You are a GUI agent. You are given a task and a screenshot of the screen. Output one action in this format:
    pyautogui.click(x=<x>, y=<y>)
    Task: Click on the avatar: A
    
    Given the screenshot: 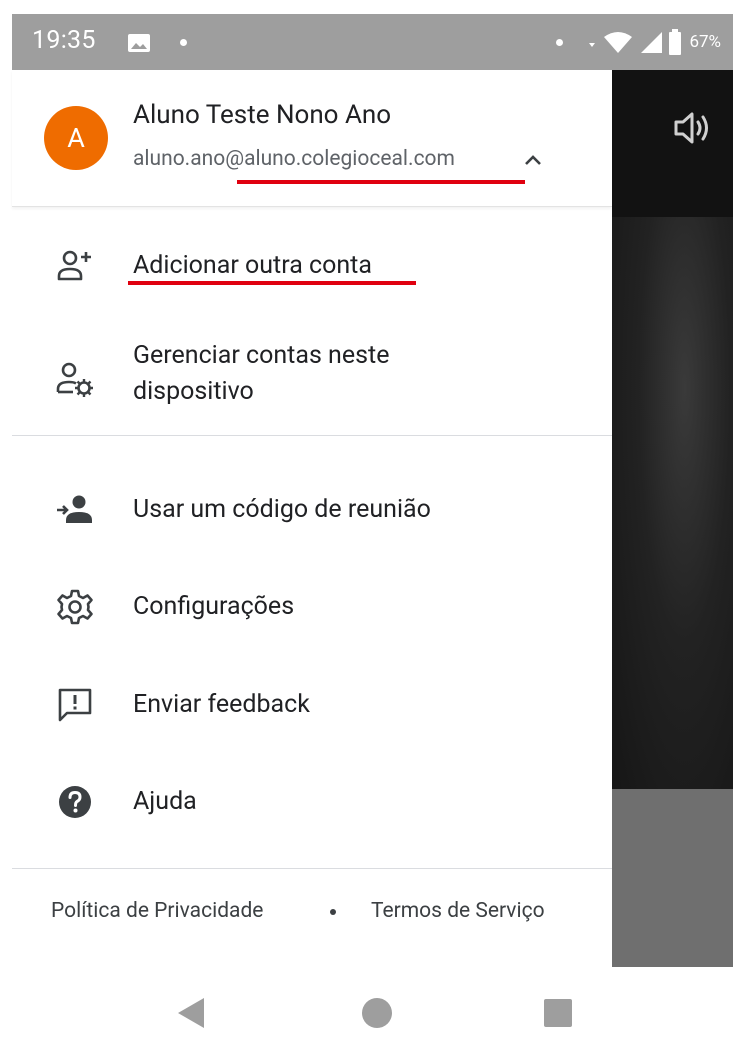 What is the action you would take?
    pyautogui.click(x=76, y=138)
    